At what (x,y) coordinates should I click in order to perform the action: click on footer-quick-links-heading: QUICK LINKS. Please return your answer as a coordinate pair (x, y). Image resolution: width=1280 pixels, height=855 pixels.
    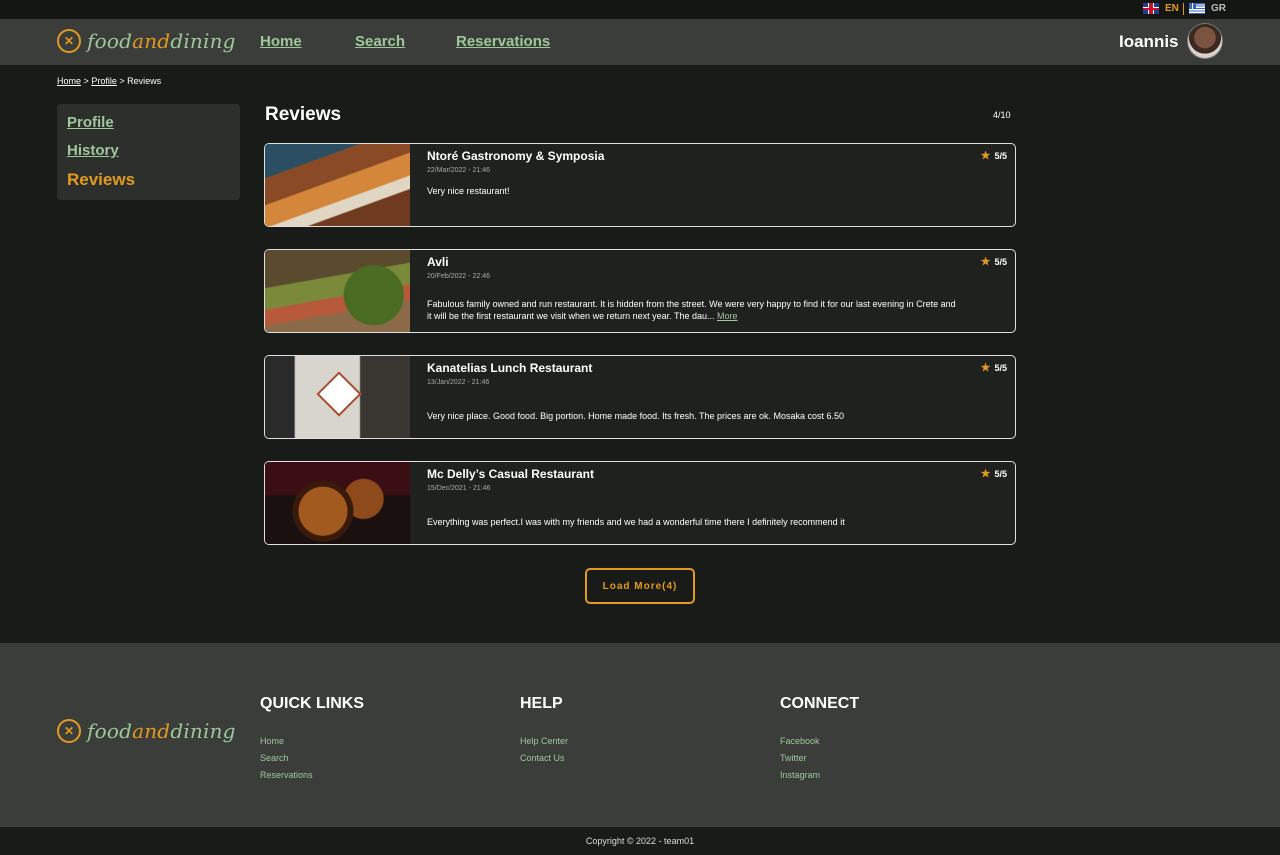
    Looking at the image, I should click on (312, 703).